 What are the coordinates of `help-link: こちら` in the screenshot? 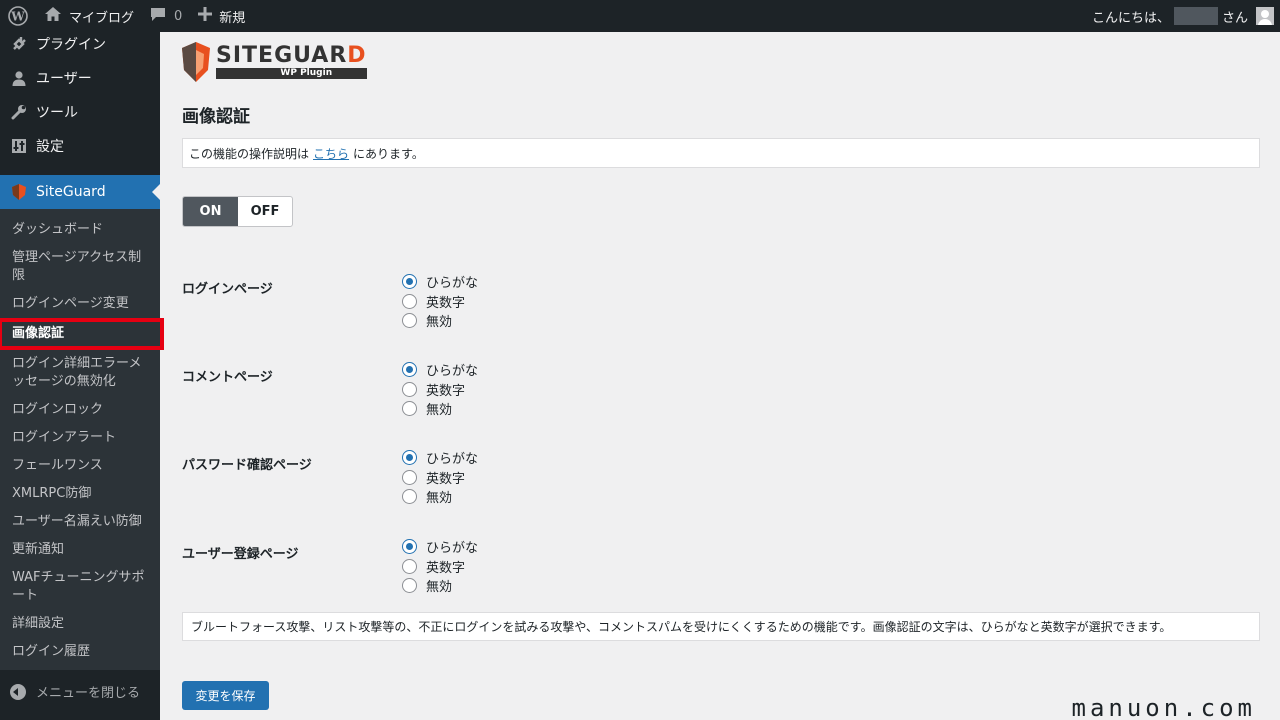 It's located at (331, 153).